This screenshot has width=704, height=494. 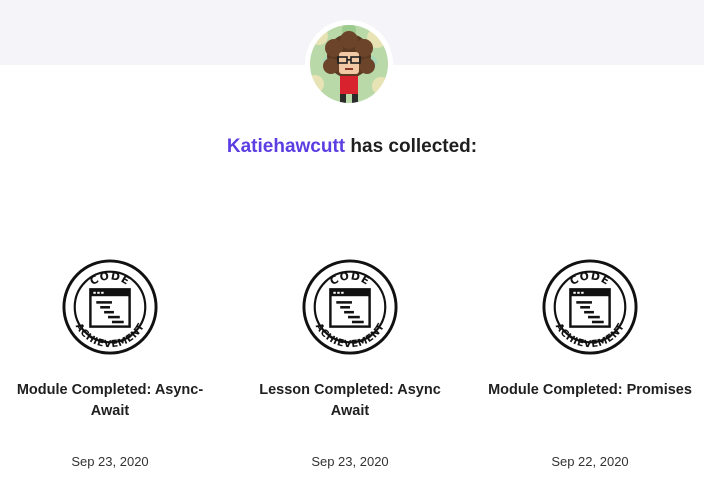 What do you see at coordinates (414, 146) in the screenshot?
I see `collected-label: has collected:` at bounding box center [414, 146].